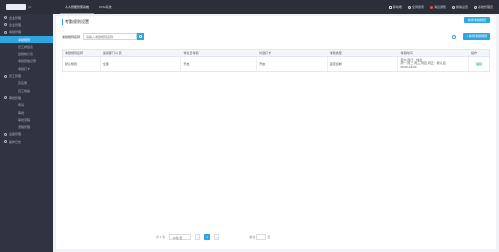 The height and width of the screenshot is (252, 499). I want to click on sidebar-item-employees: 员工管理, so click(26, 75).